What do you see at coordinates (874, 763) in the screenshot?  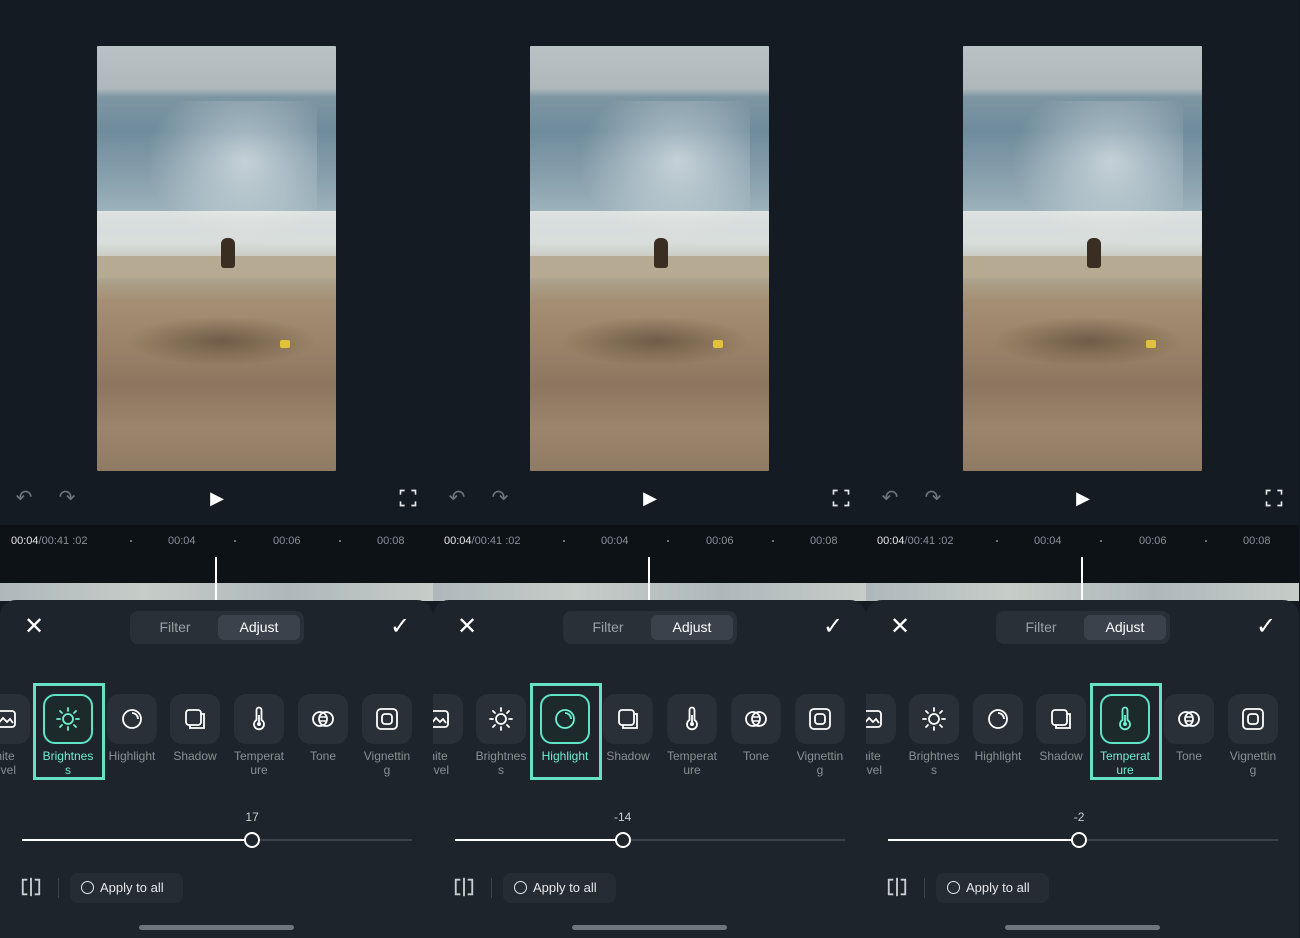 I see `tool-label: hite evel` at bounding box center [874, 763].